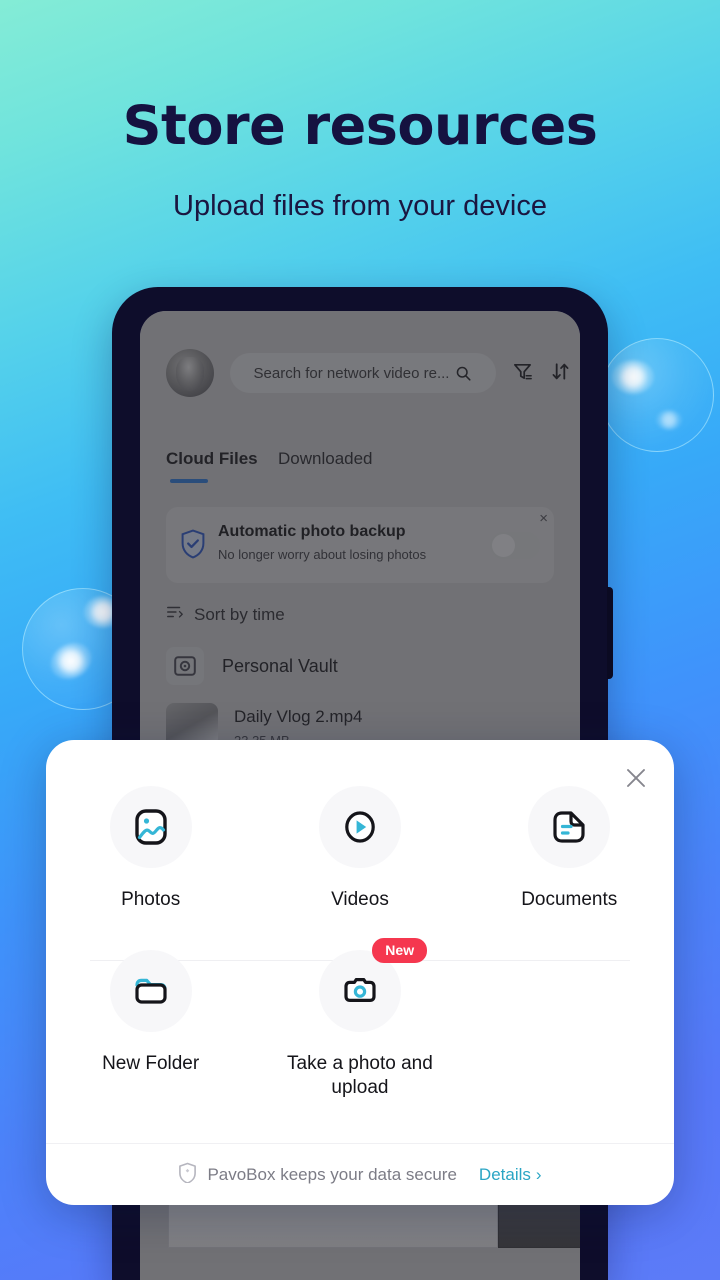 The image size is (720, 1280). What do you see at coordinates (185, 666) in the screenshot?
I see `vault-icon` at bounding box center [185, 666].